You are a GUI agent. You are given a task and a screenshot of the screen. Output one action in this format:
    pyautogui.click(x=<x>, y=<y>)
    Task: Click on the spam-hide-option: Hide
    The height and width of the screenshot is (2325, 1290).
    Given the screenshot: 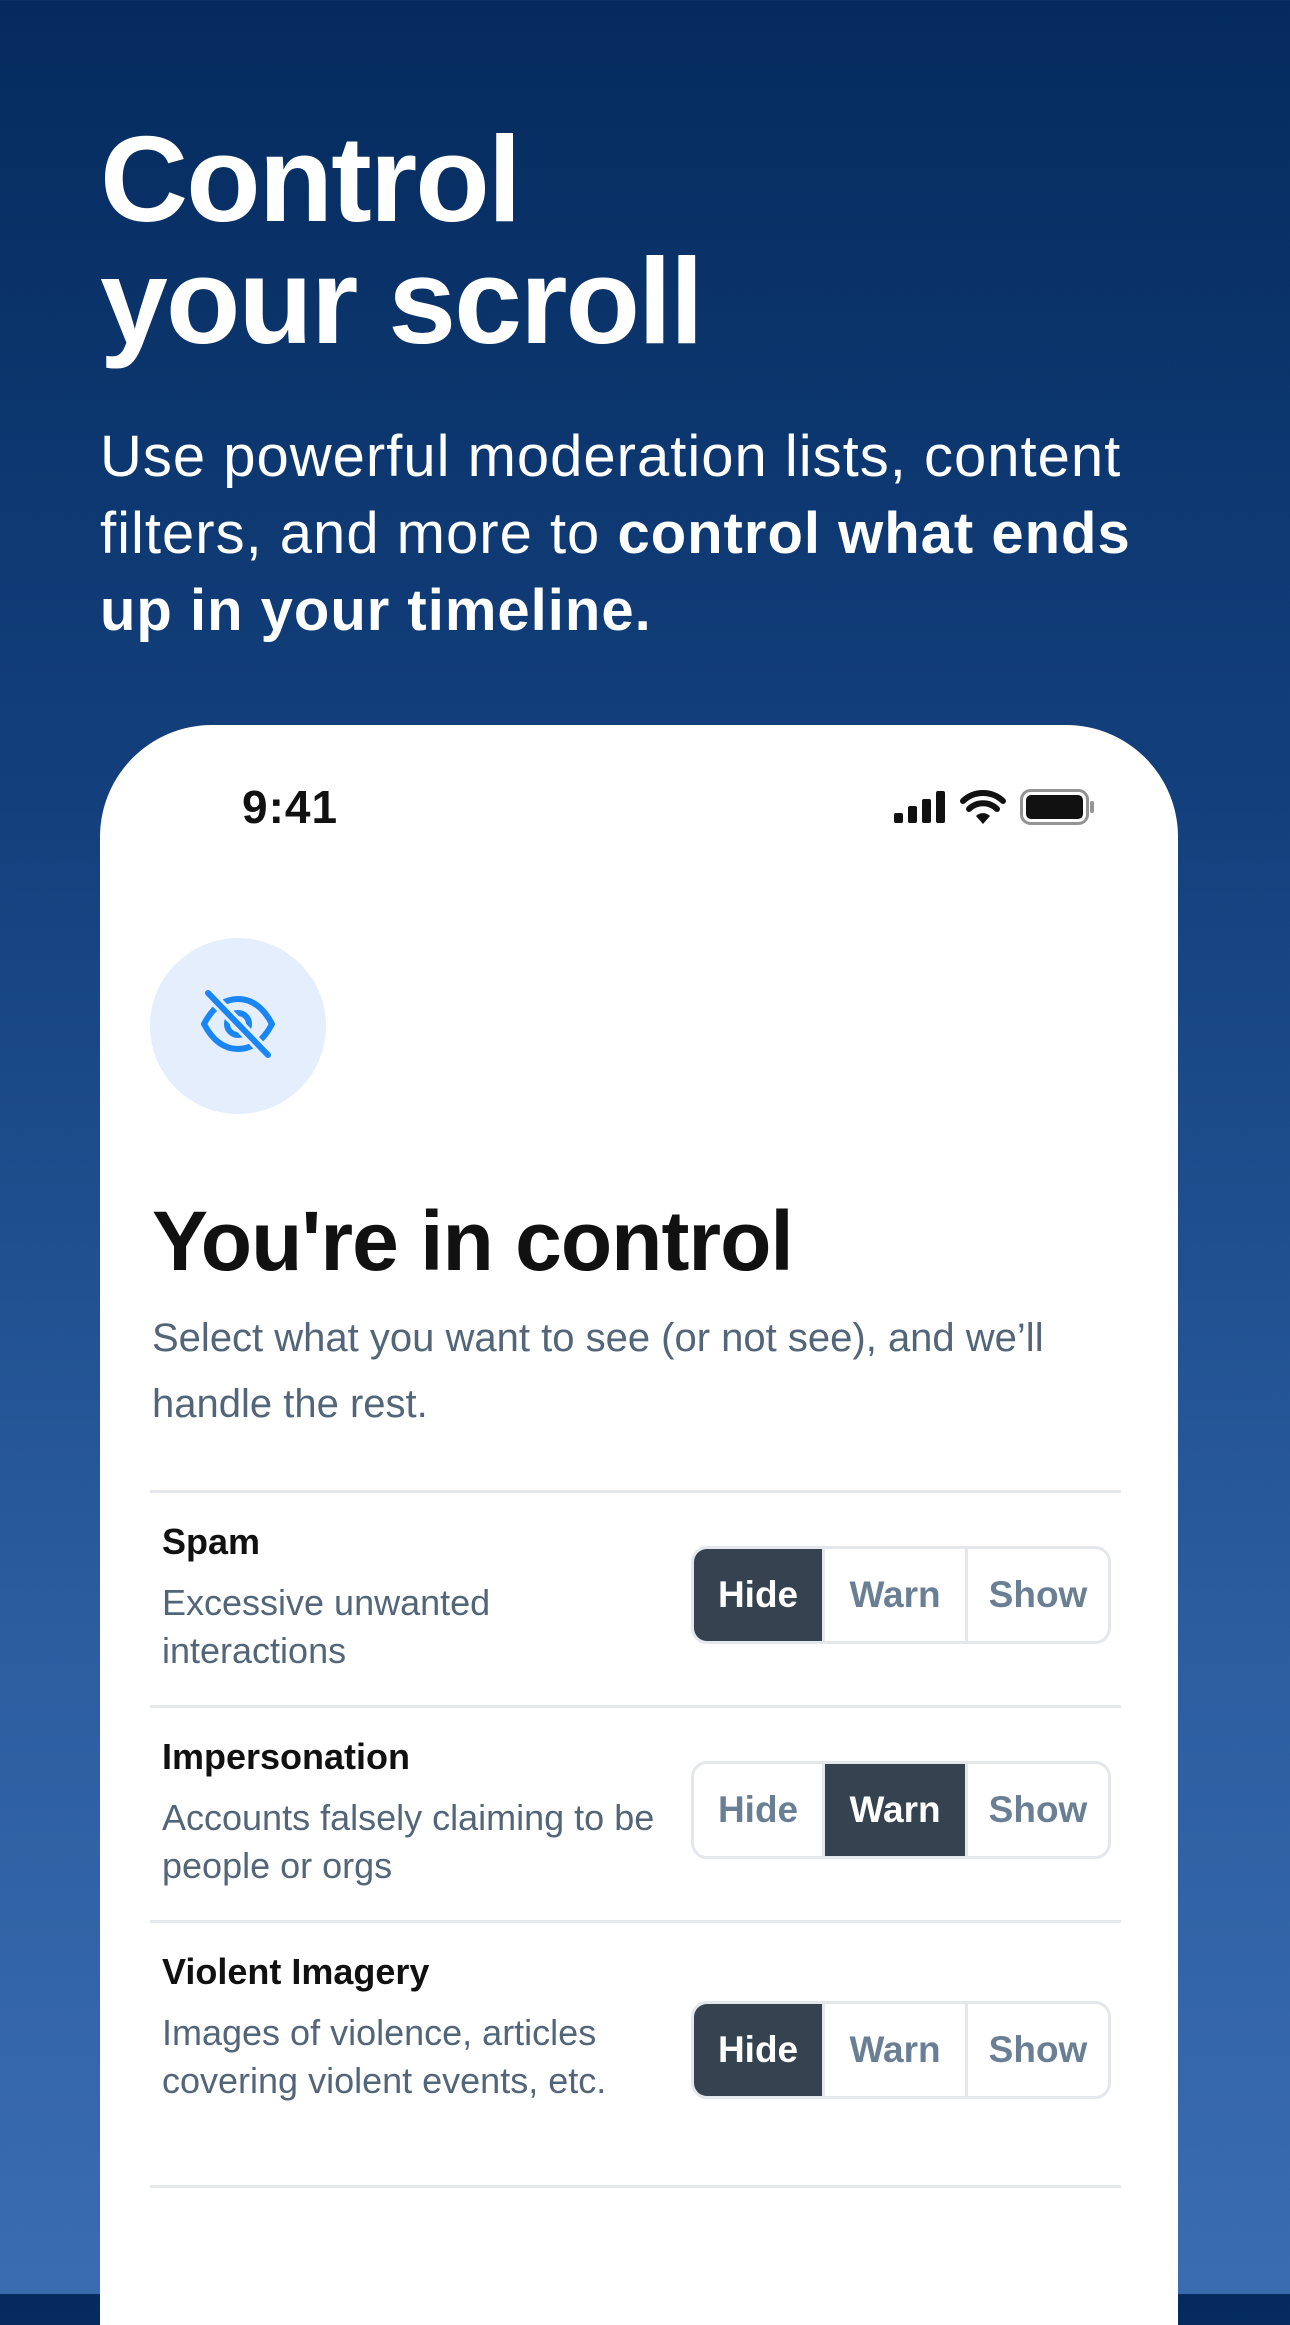 What is the action you would take?
    pyautogui.click(x=758, y=1595)
    